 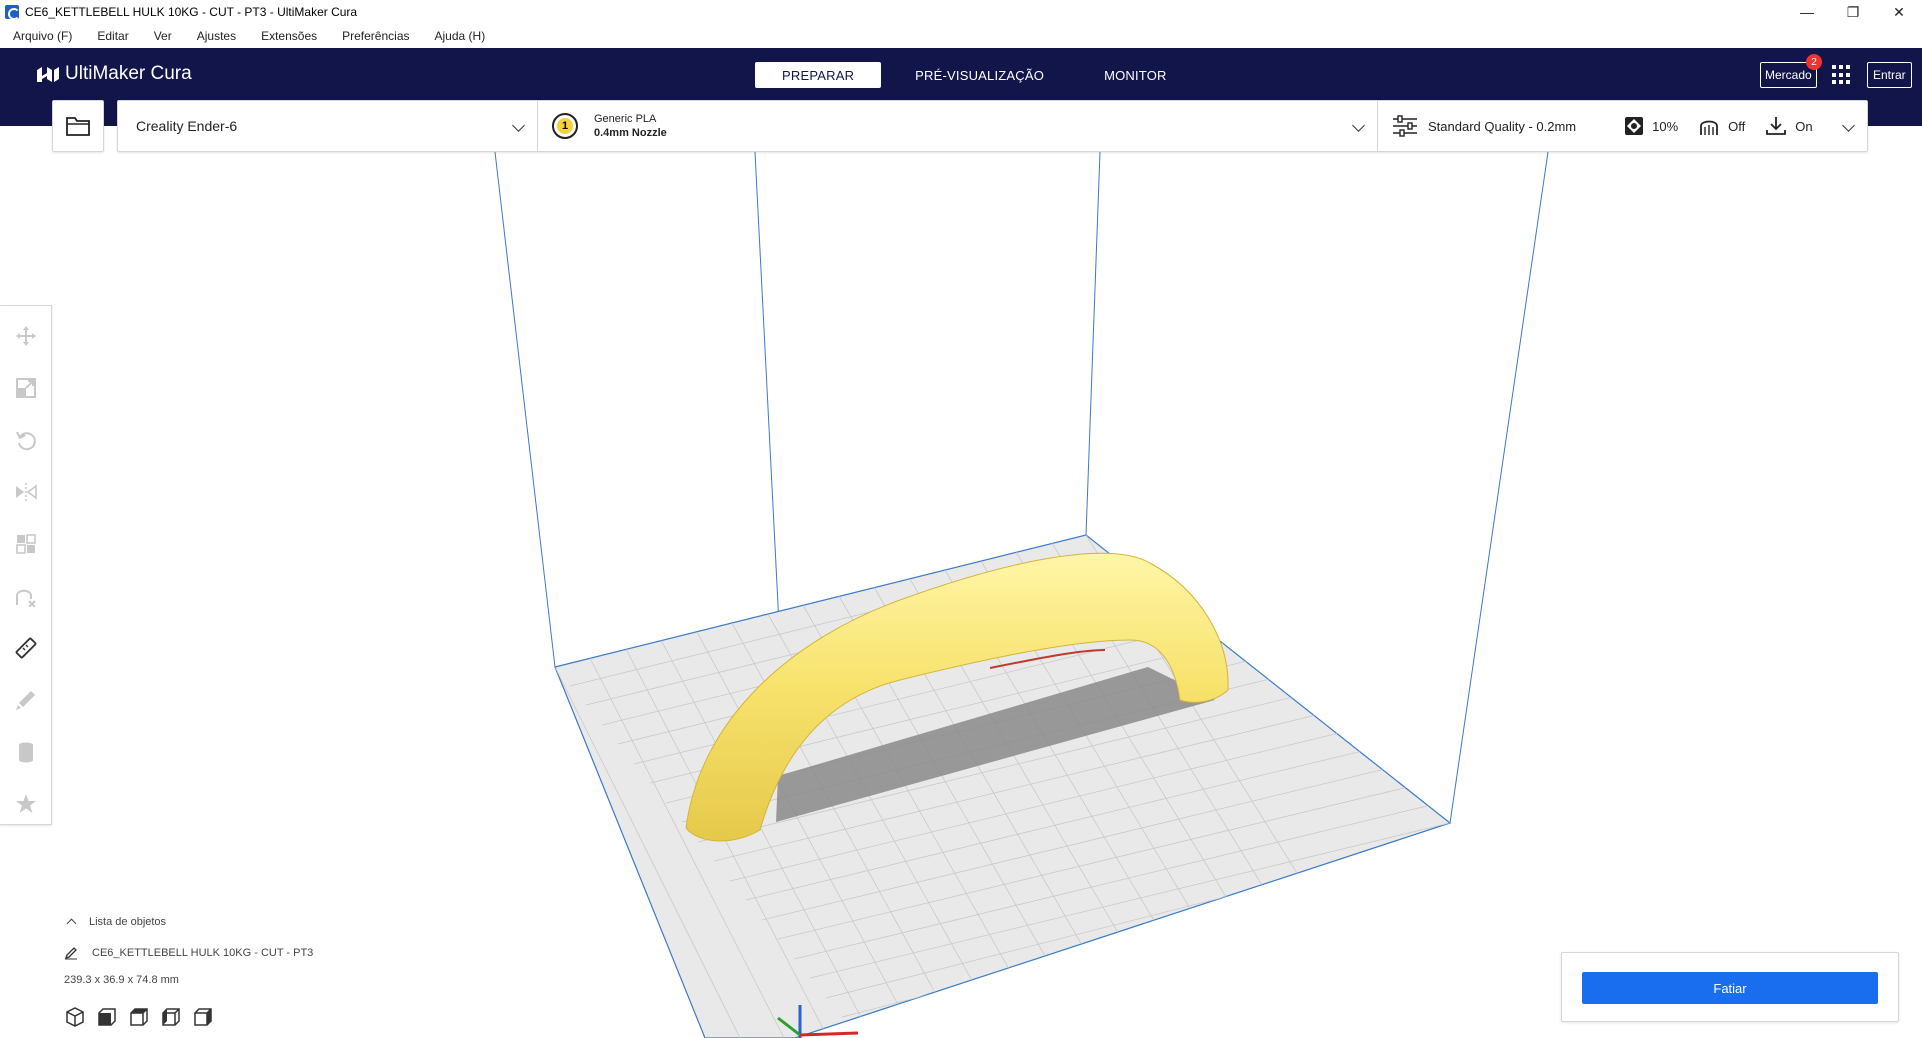 I want to click on folder-icon, so click(x=78, y=126).